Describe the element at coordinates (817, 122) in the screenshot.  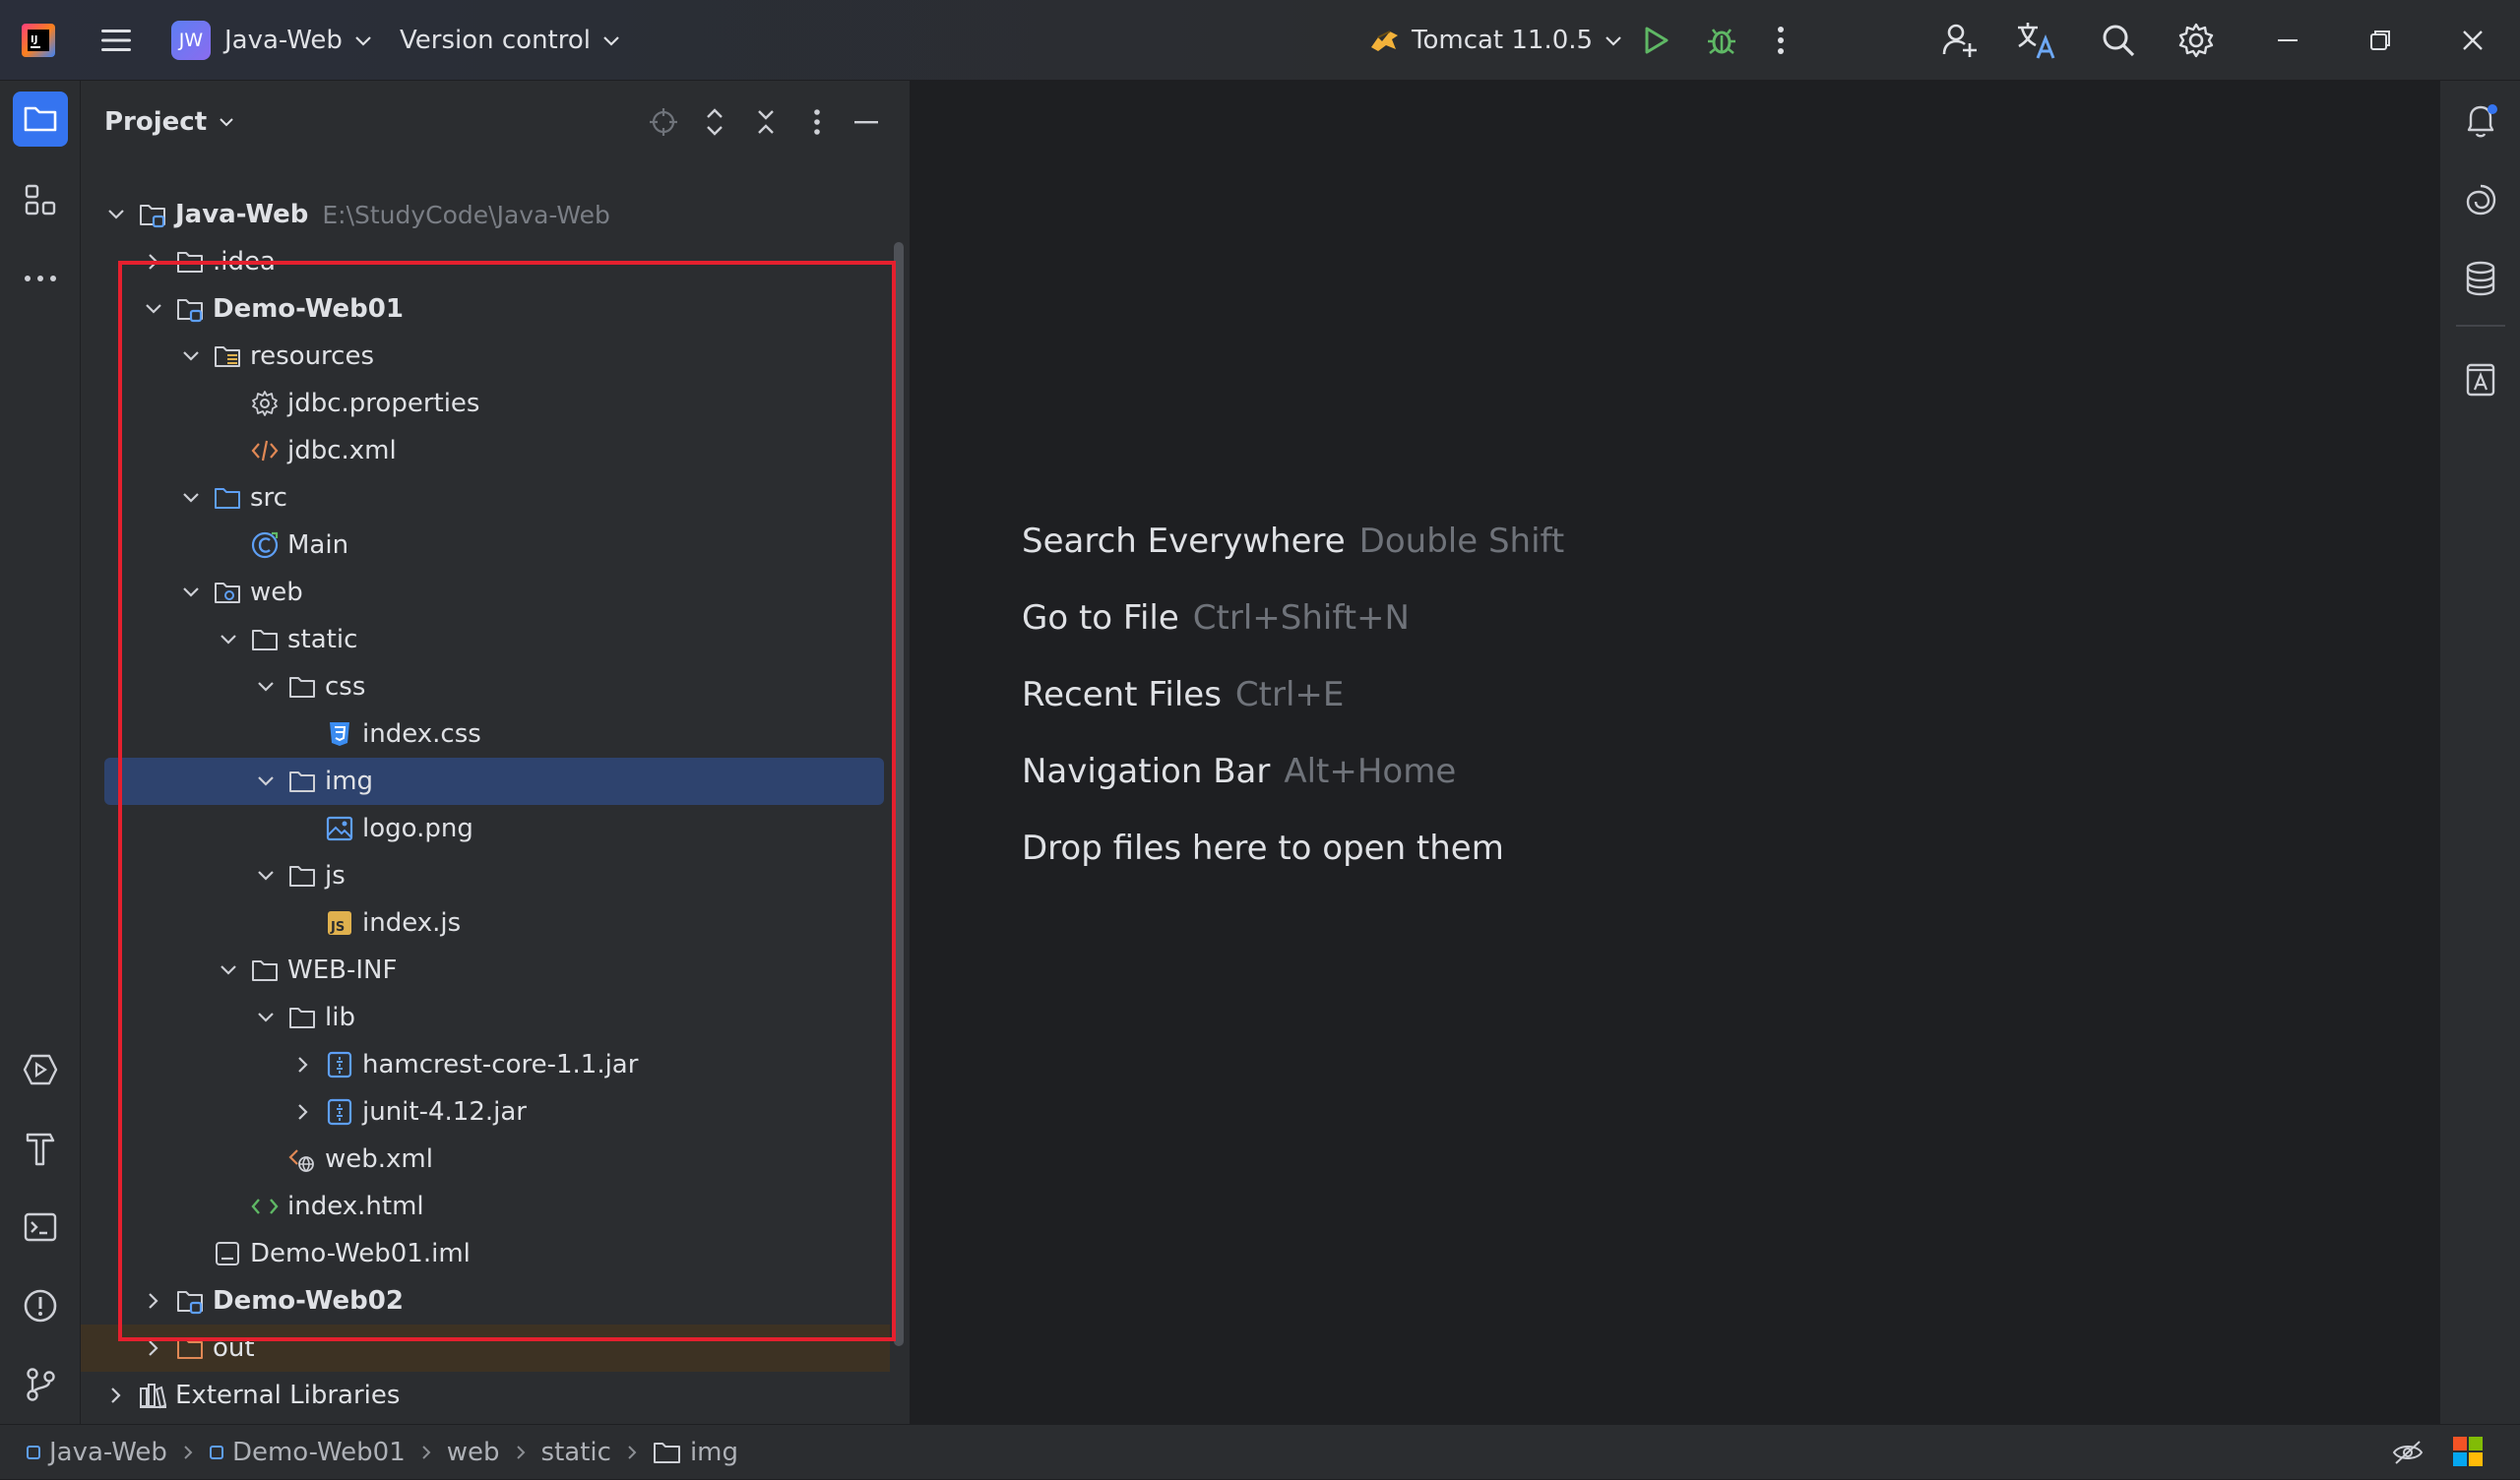
I see `panel-options-icon` at that location.